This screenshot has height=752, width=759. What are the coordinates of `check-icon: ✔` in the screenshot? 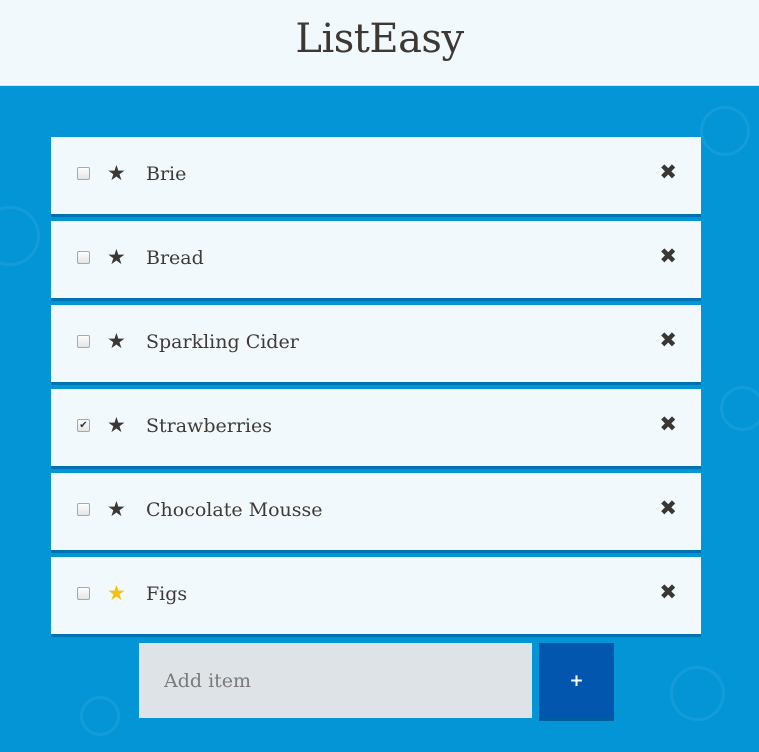 It's located at (83, 425).